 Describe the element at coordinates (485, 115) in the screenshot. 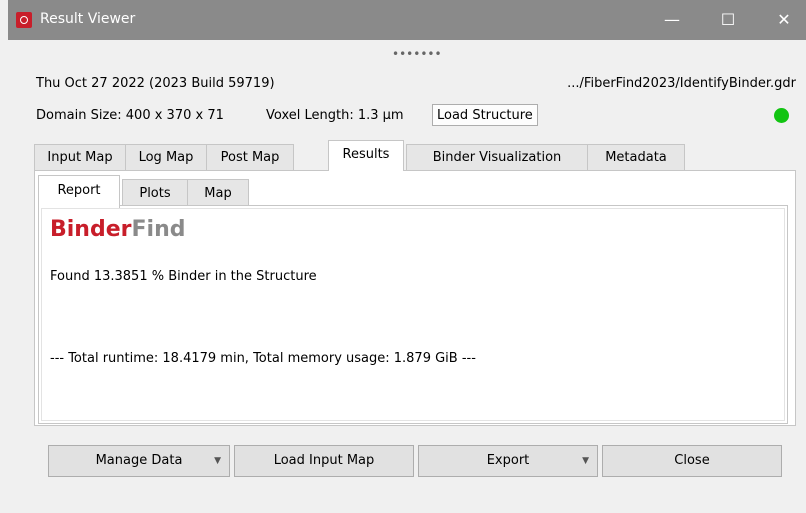

I see `load-structure-button: Load Structure` at that location.